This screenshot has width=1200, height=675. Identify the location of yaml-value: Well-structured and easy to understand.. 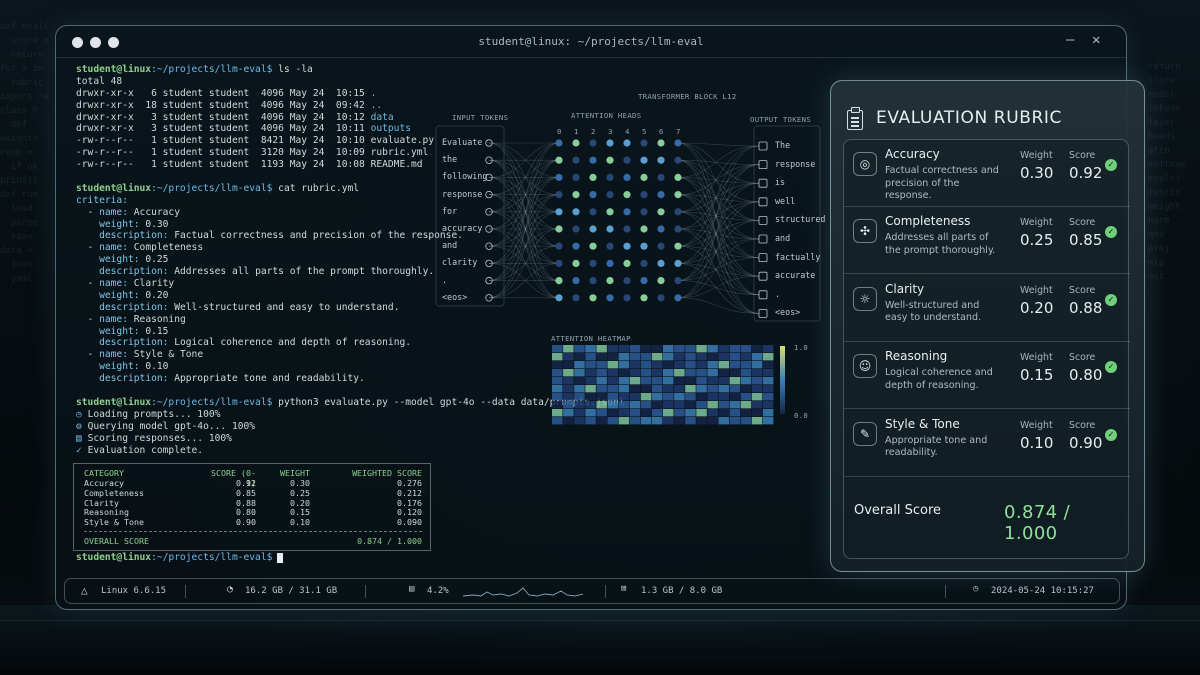
(287, 307).